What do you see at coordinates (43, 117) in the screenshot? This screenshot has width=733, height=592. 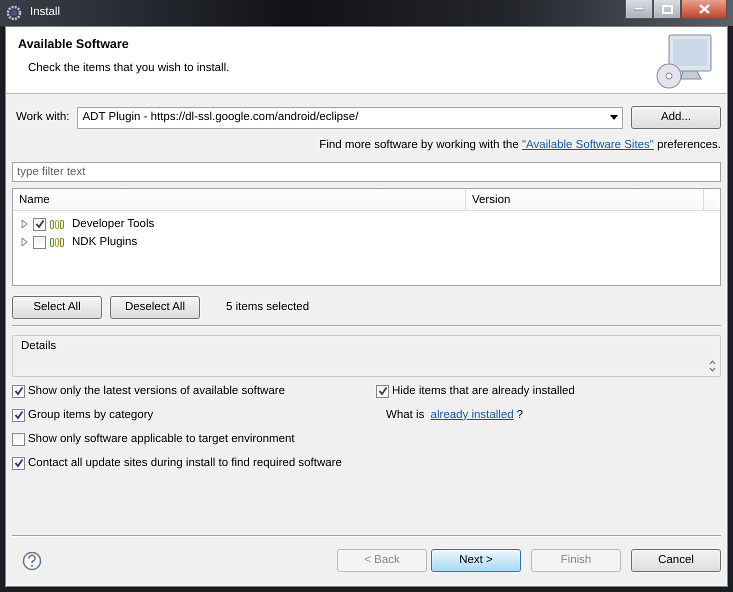 I see `field-label: Work with:` at bounding box center [43, 117].